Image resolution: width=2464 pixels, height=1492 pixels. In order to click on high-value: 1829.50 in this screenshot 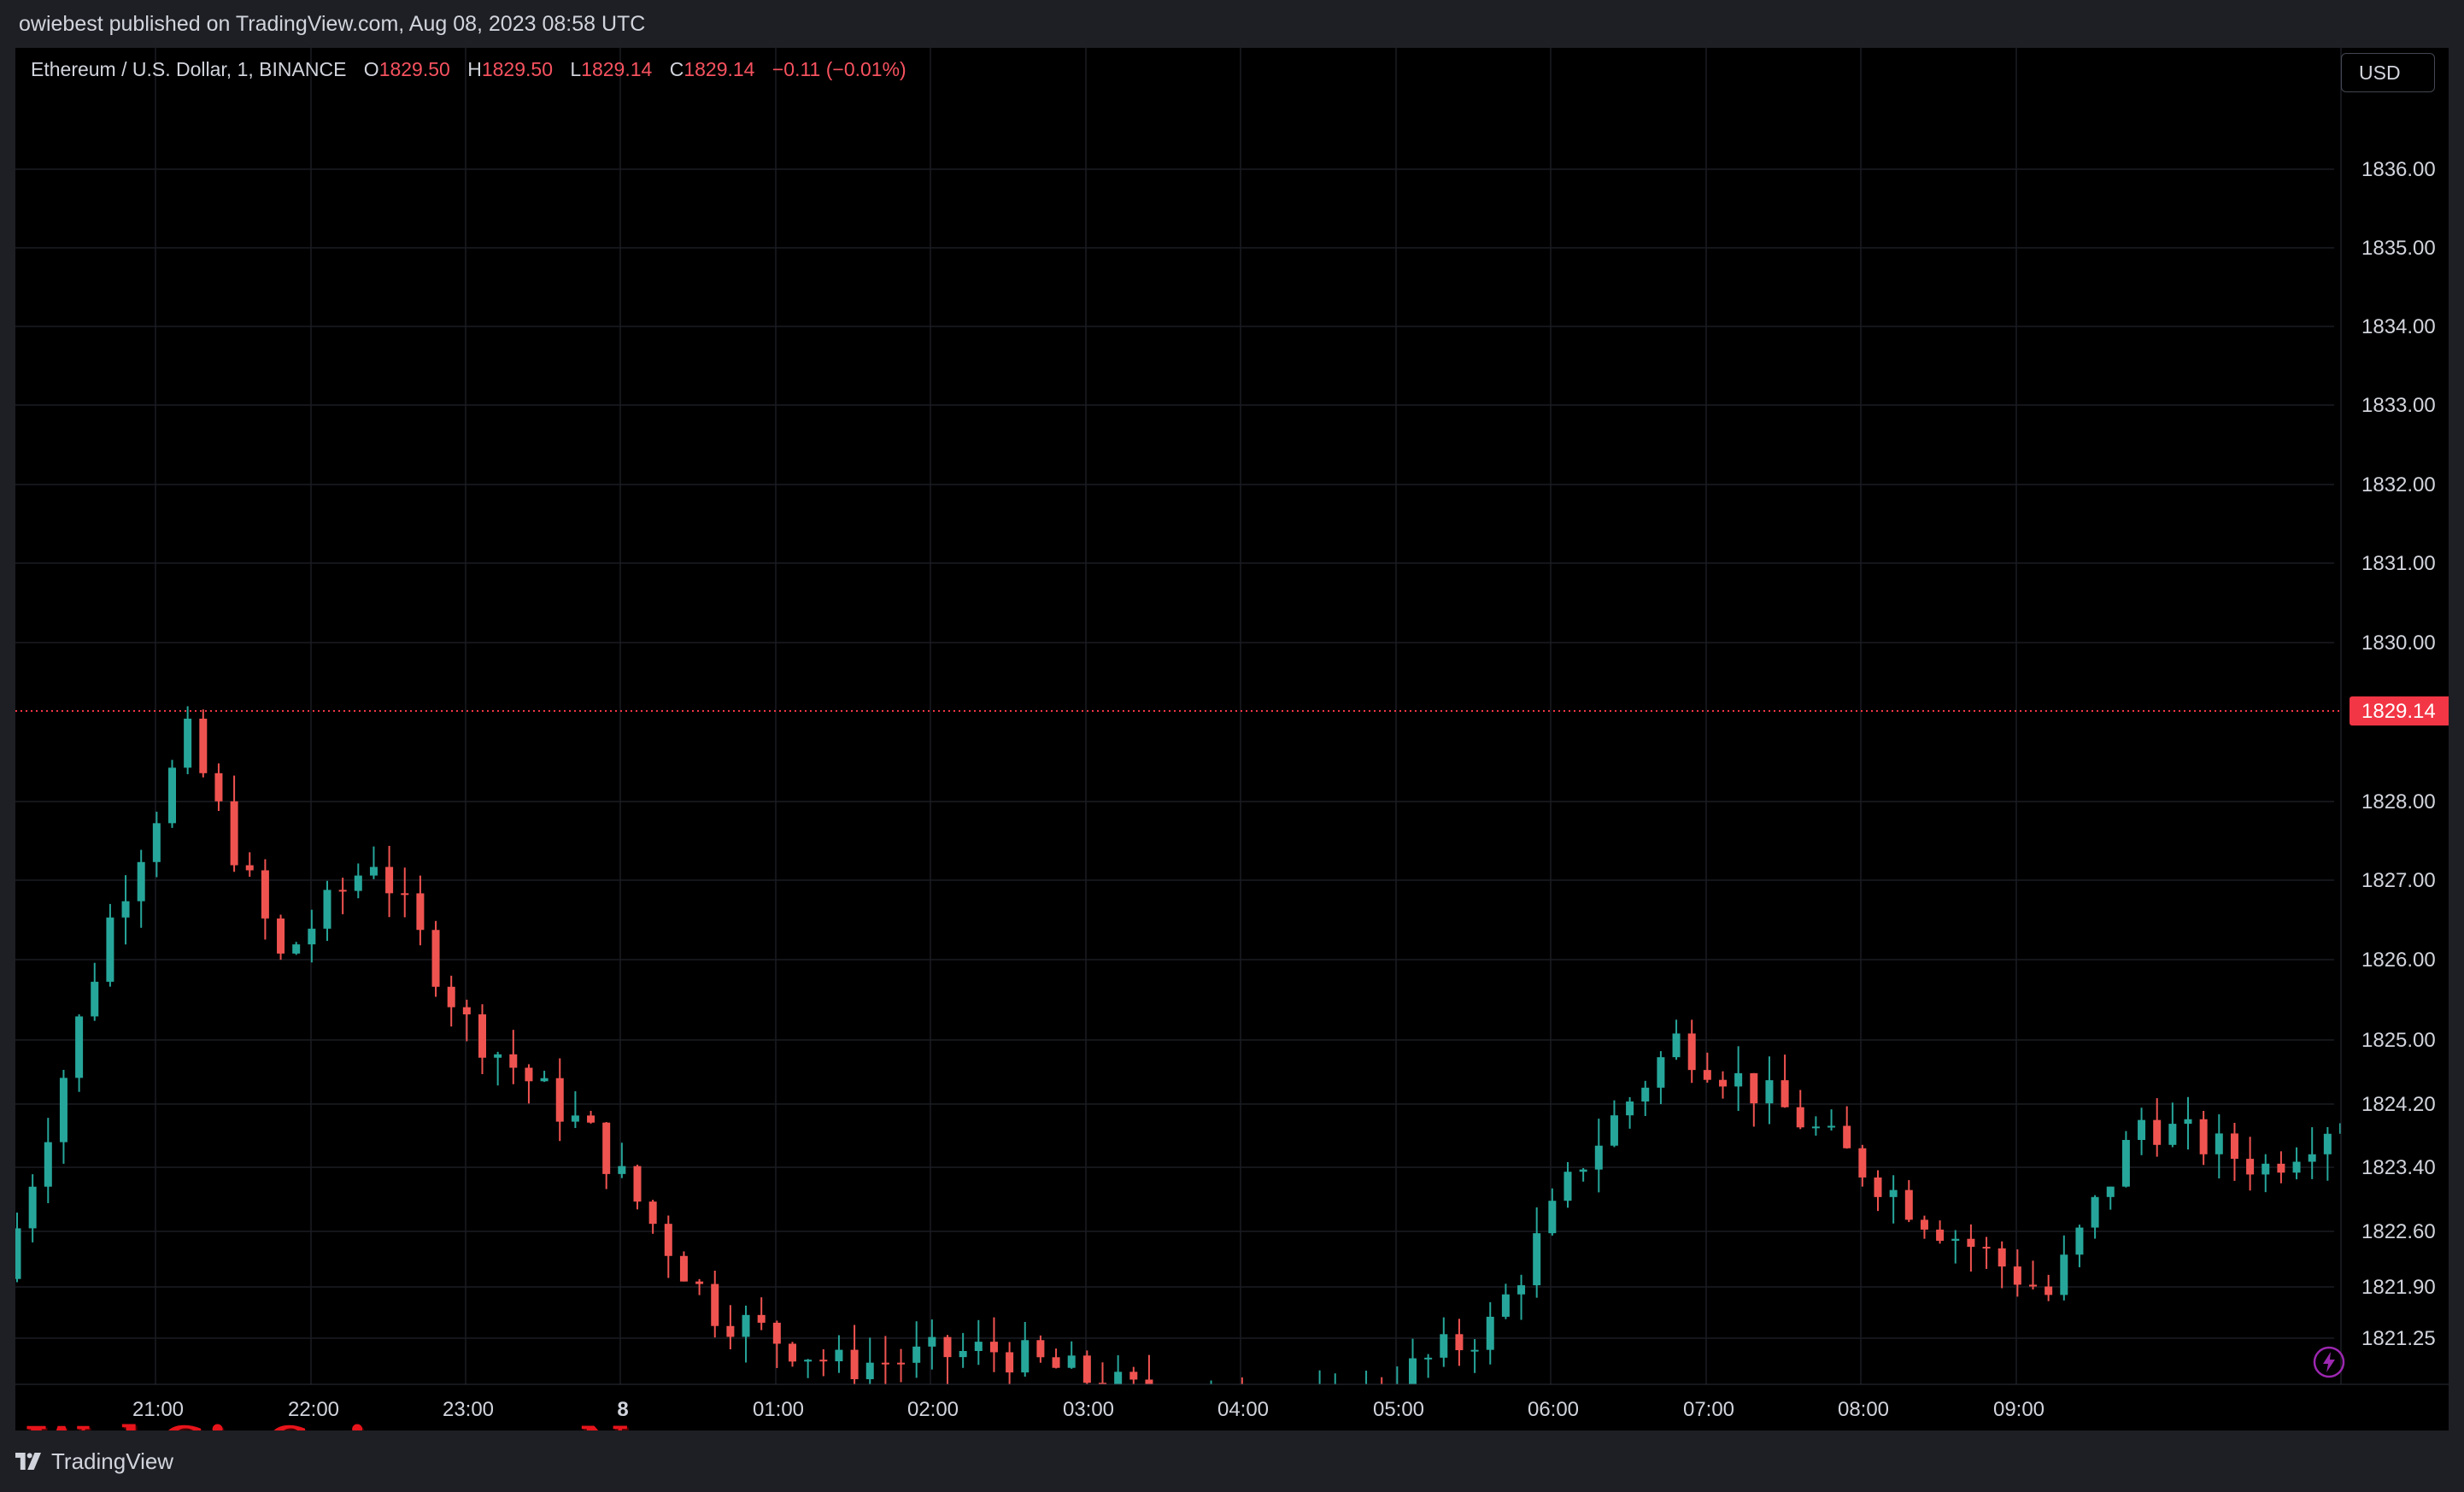, I will do `click(517, 69)`.